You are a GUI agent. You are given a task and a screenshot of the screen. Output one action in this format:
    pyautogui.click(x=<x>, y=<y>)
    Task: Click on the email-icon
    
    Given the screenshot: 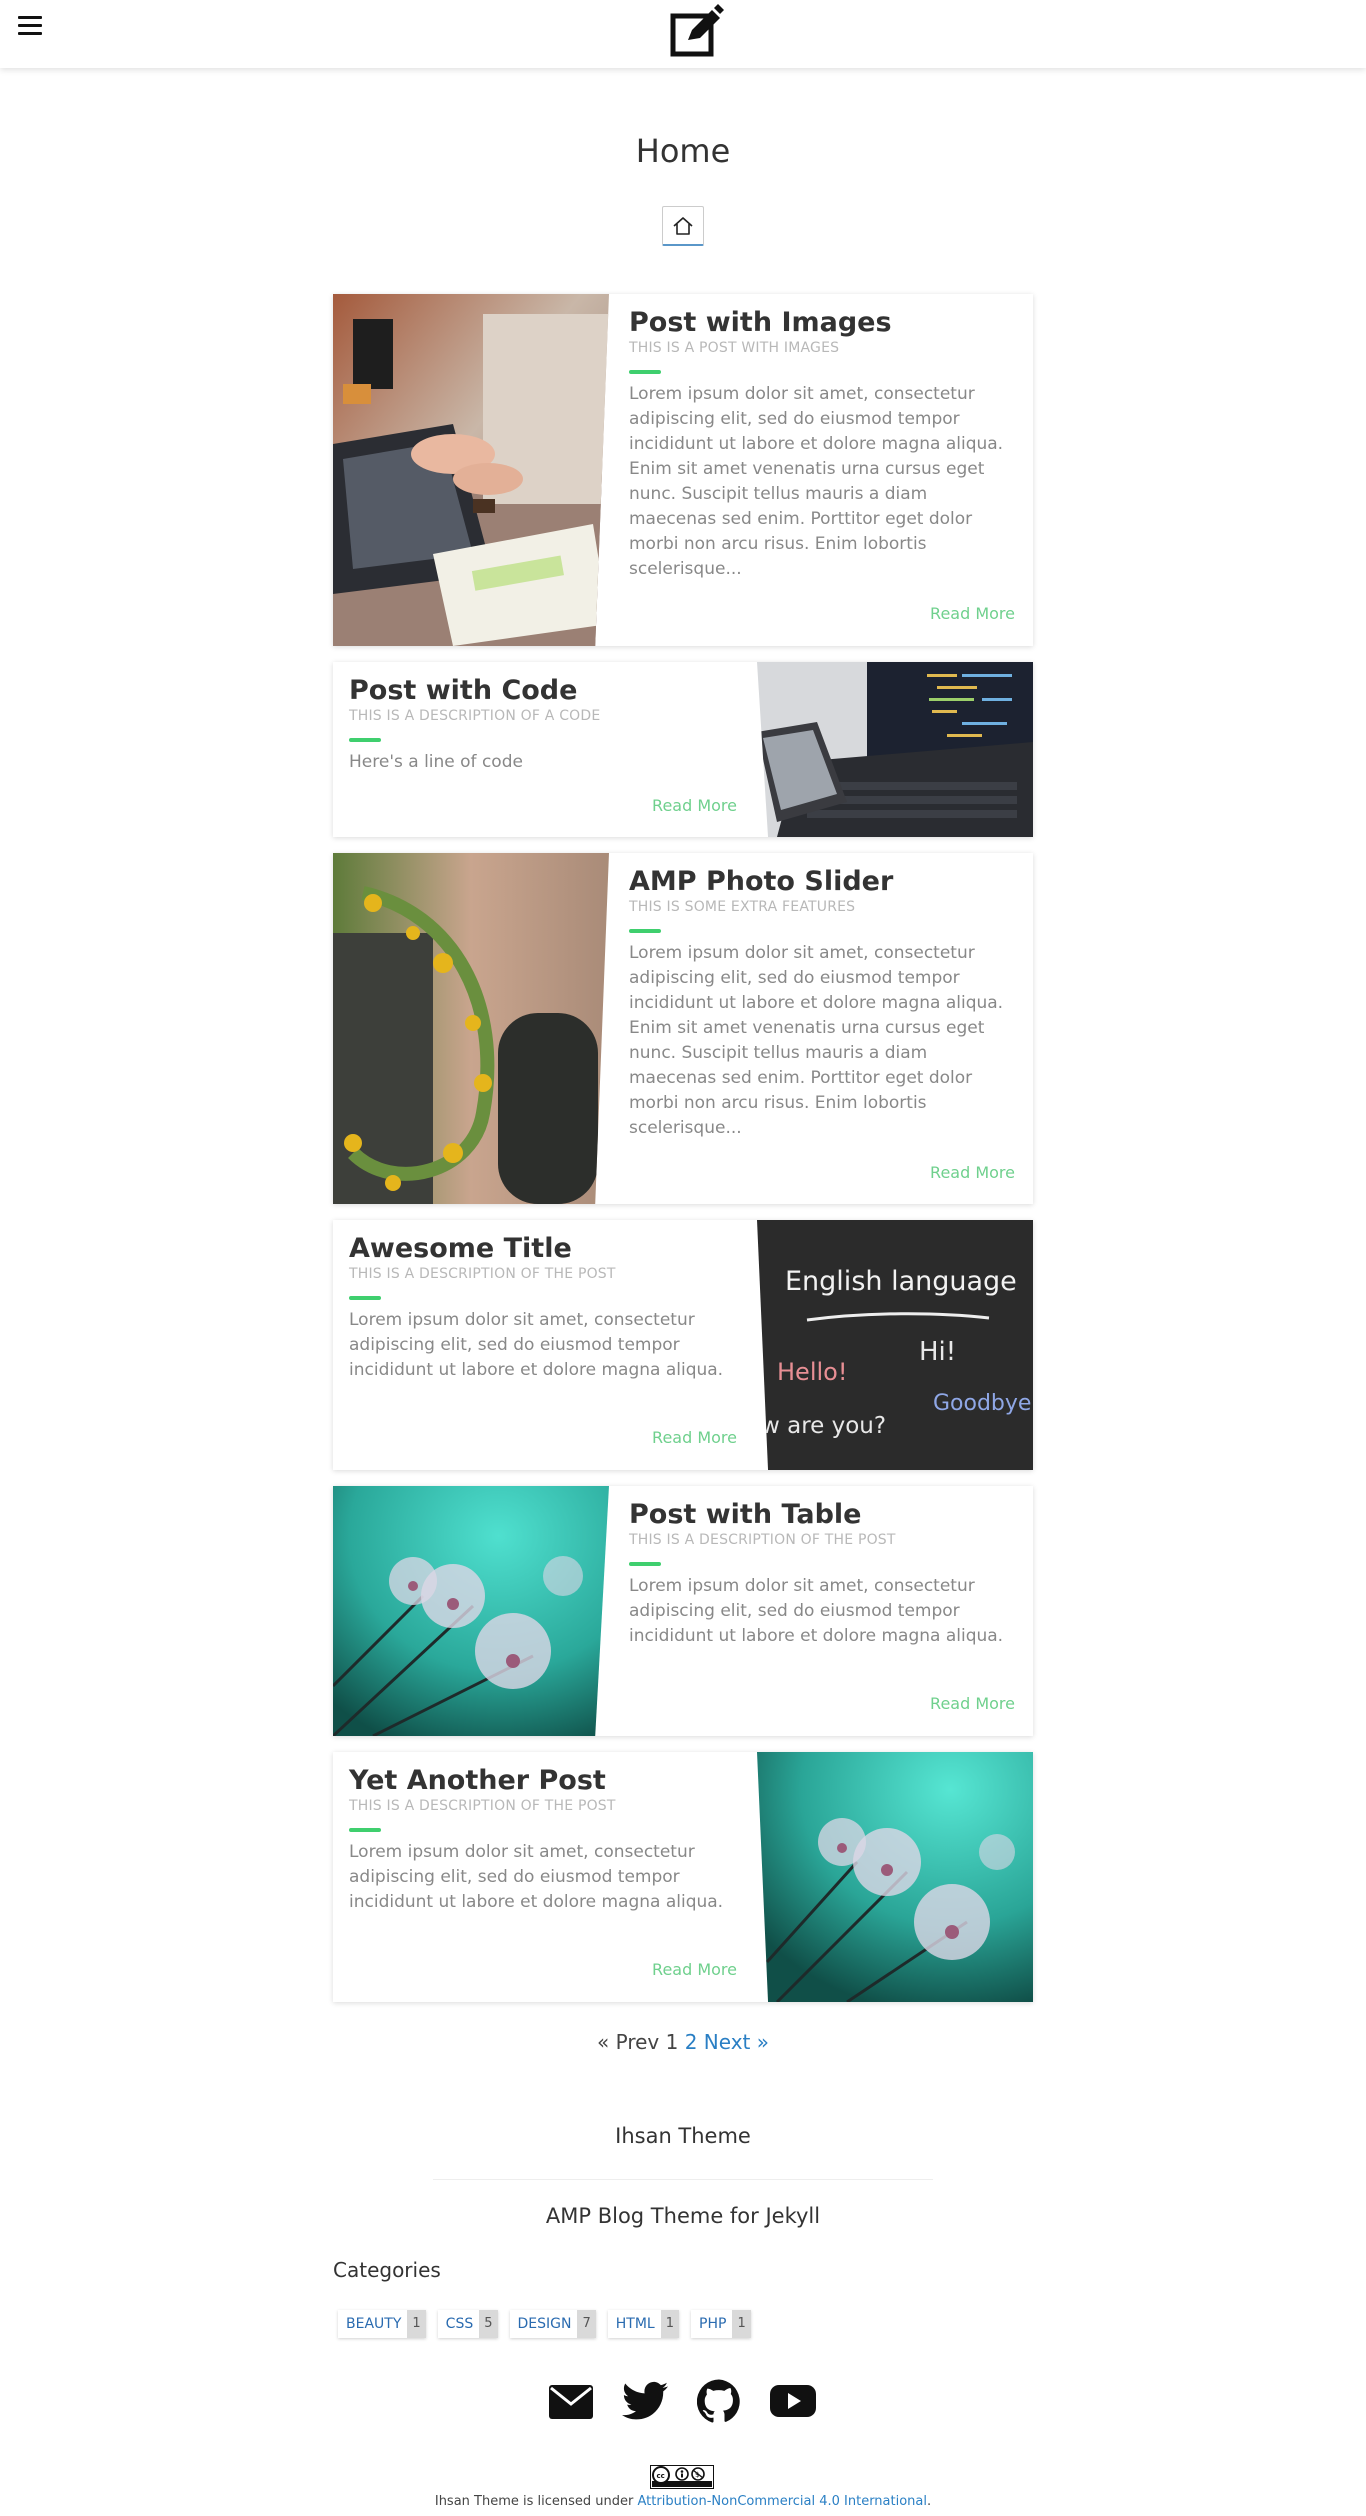 What is the action you would take?
    pyautogui.click(x=571, y=2401)
    